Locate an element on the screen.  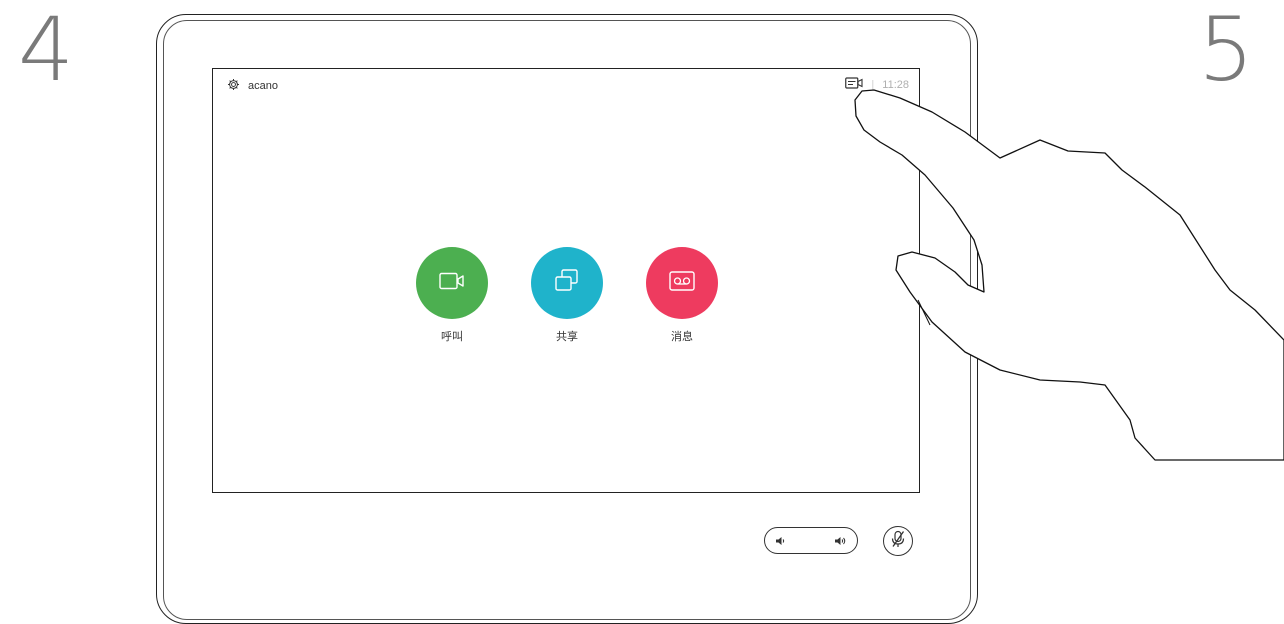
messages-button: 消息 is located at coordinates (682, 295).